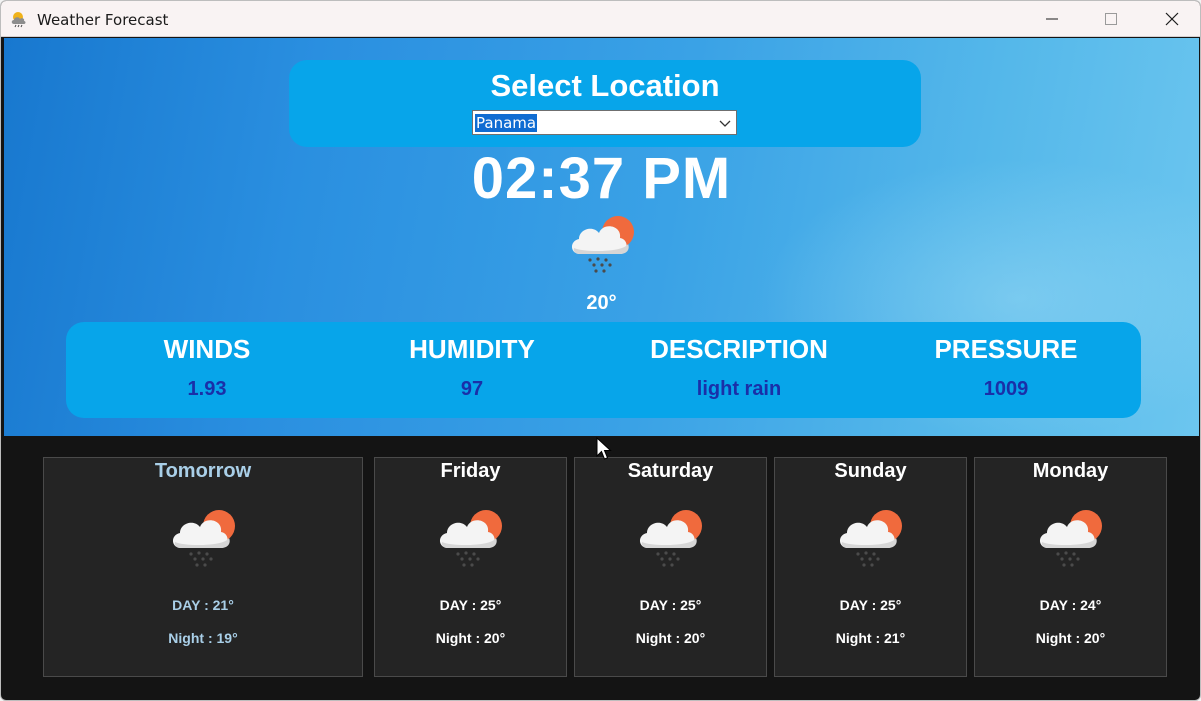  I want to click on forecast-card-monday: Monday DAY : 24° Night : 20°, so click(1070, 567).